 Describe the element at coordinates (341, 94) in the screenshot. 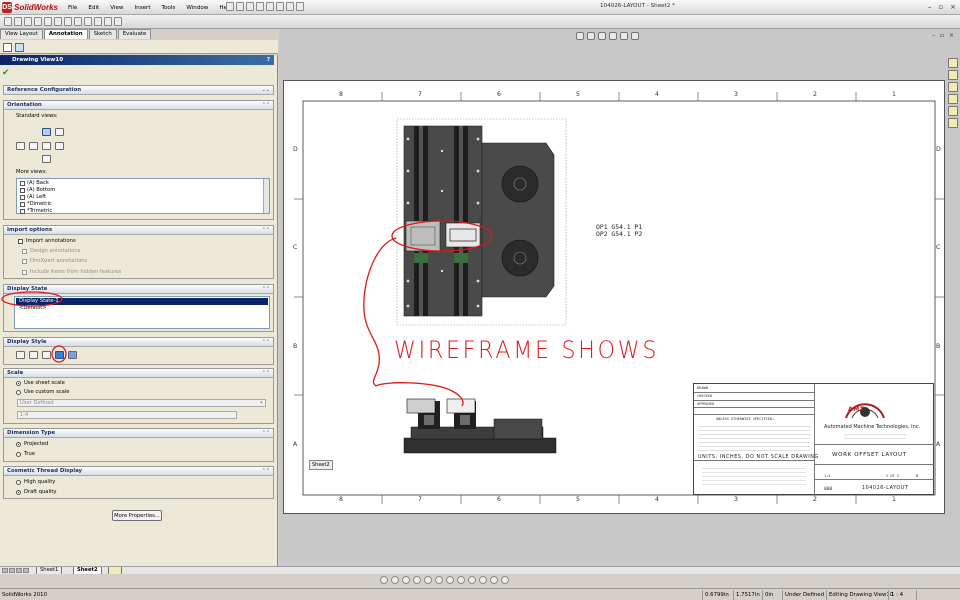

I see `zone-label-top: 8` at that location.